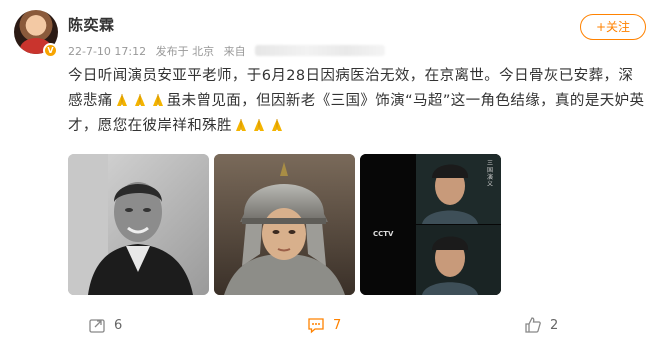 This screenshot has height=345, width=660. I want to click on bw-portrait-drawing, so click(138, 224).